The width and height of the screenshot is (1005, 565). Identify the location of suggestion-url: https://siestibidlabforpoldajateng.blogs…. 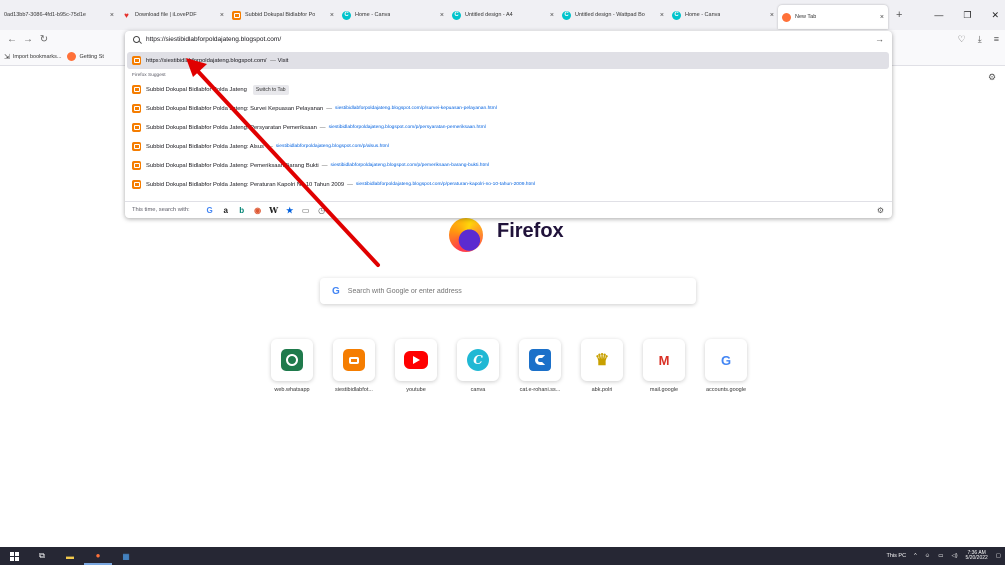
(206, 60).